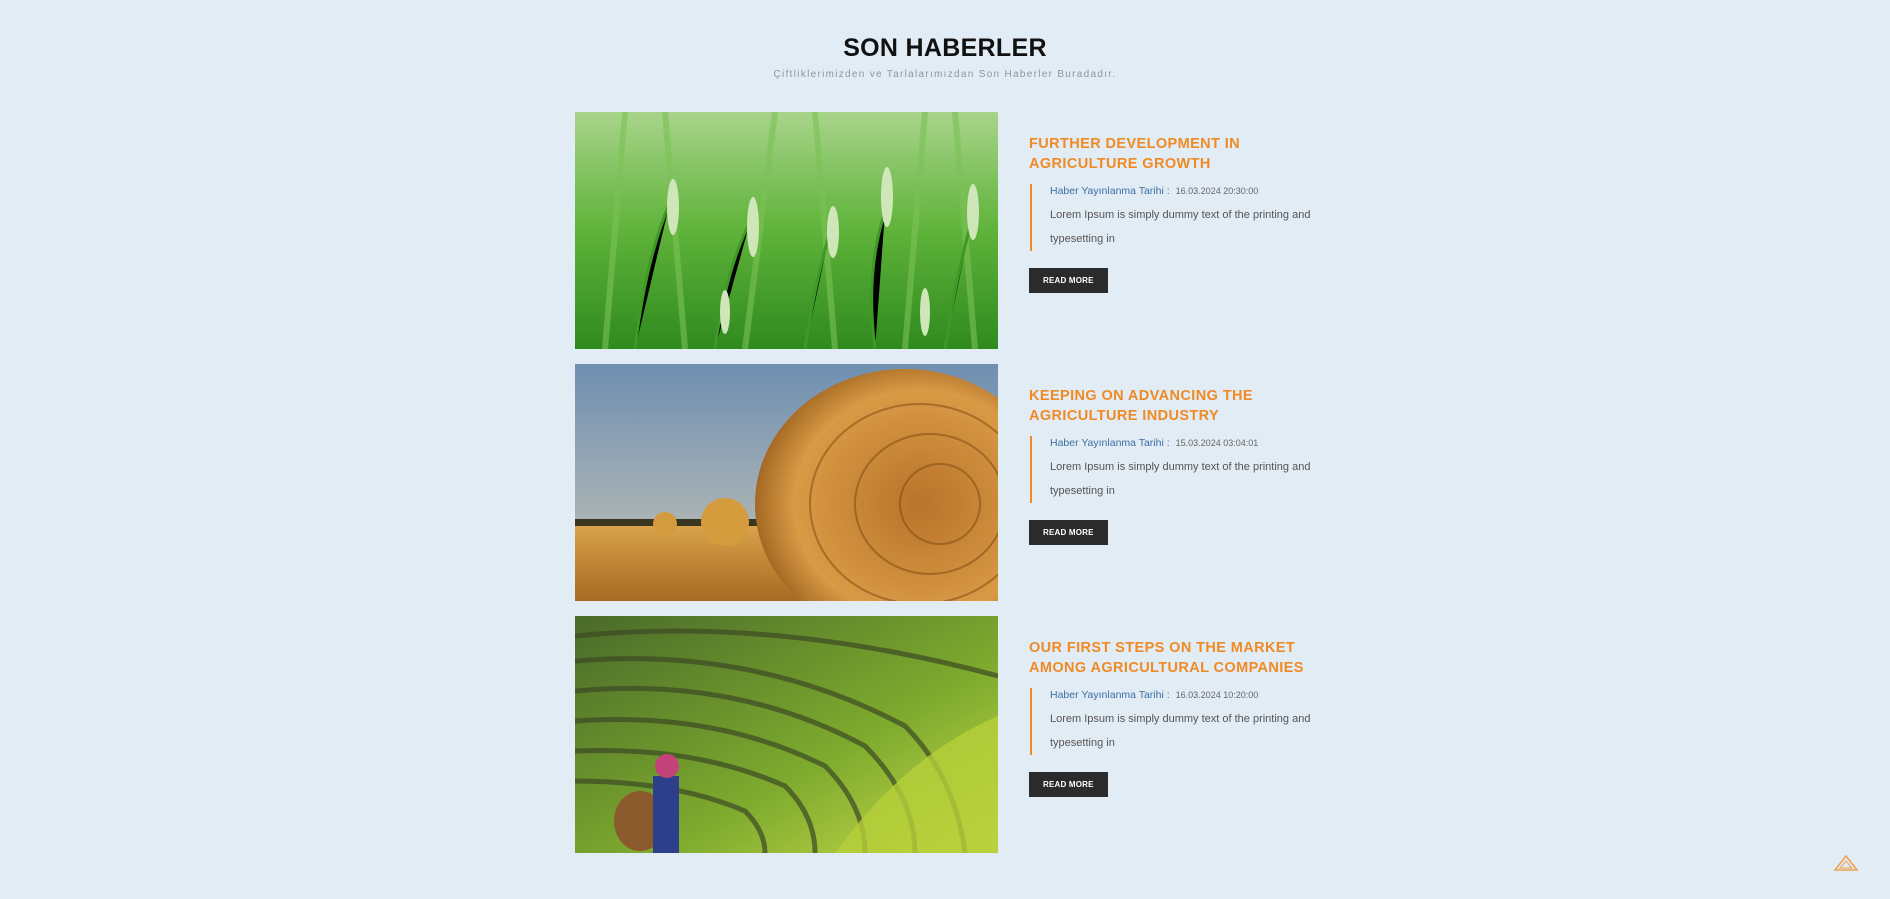 This screenshot has height=899, width=1890. I want to click on section-title: SON HABERLER, so click(945, 48).